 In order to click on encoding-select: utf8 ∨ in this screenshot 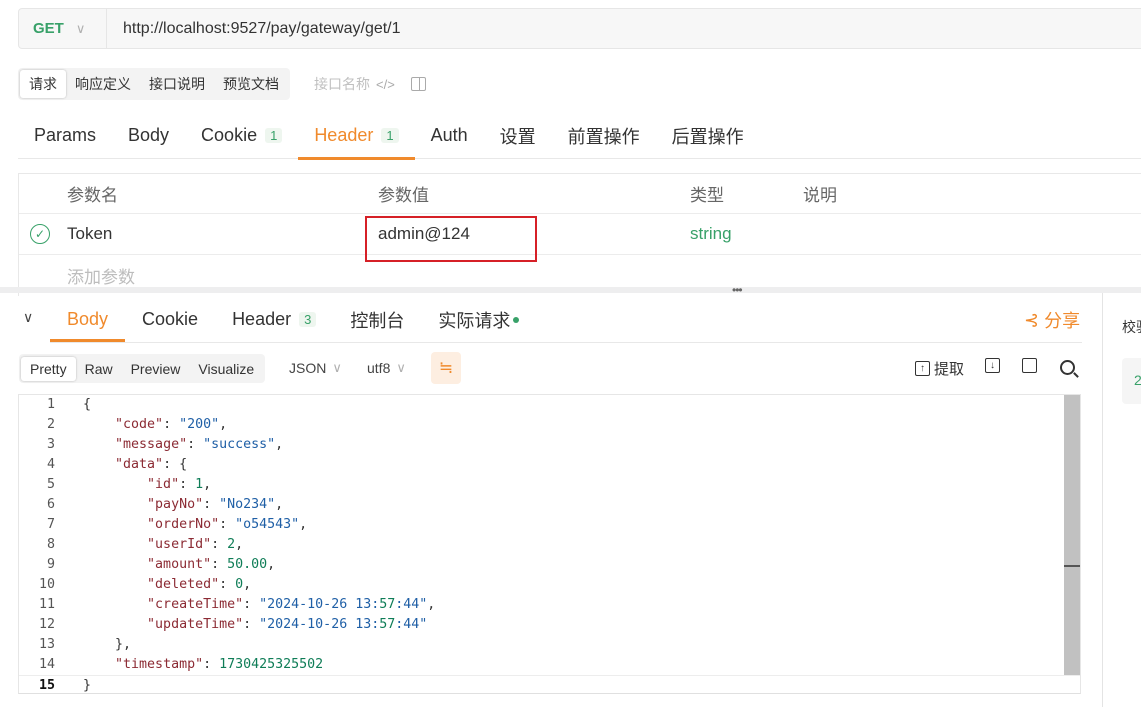, I will do `click(386, 368)`.